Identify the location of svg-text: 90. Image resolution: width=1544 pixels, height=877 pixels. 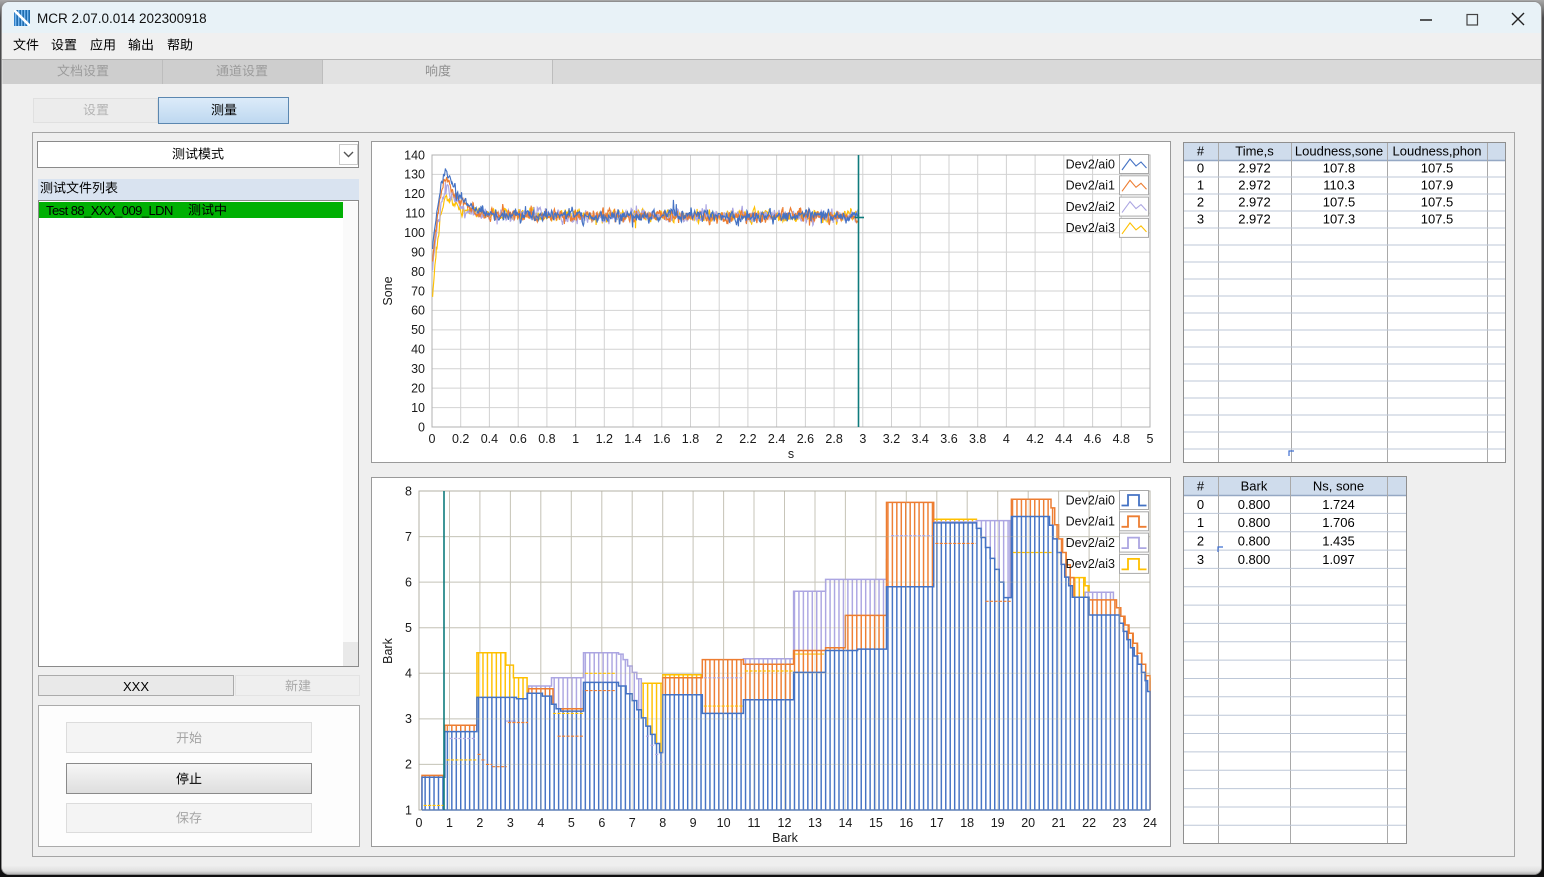
(418, 252).